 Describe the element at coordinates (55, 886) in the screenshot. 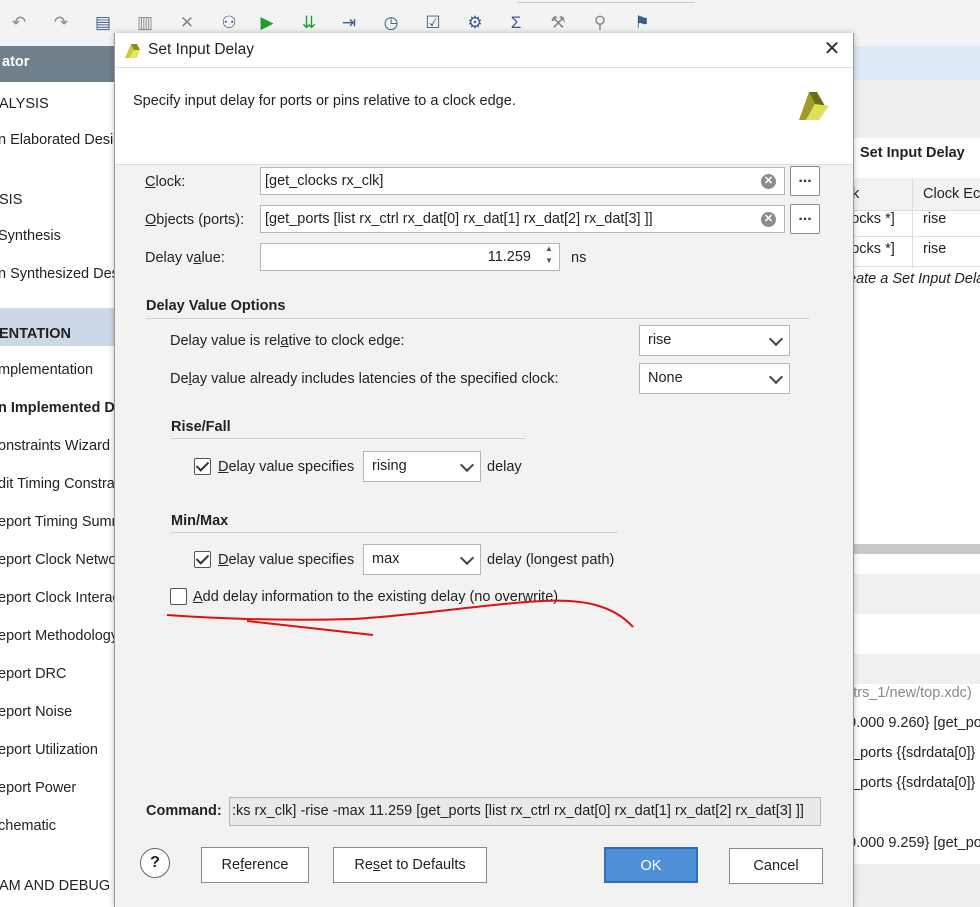

I see `flow-nav-item: AM AND DEBUG` at that location.